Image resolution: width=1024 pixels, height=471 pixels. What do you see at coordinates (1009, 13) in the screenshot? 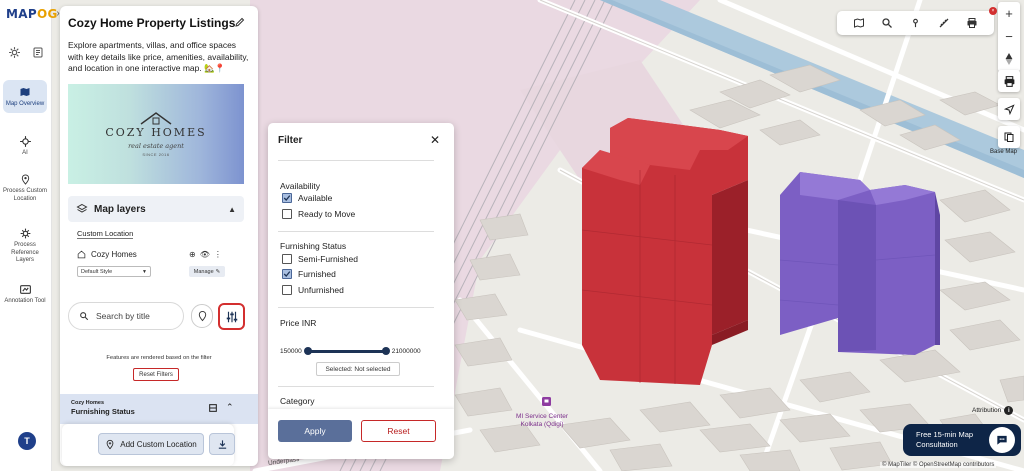
I see `zoom-in-button: +` at bounding box center [1009, 13].